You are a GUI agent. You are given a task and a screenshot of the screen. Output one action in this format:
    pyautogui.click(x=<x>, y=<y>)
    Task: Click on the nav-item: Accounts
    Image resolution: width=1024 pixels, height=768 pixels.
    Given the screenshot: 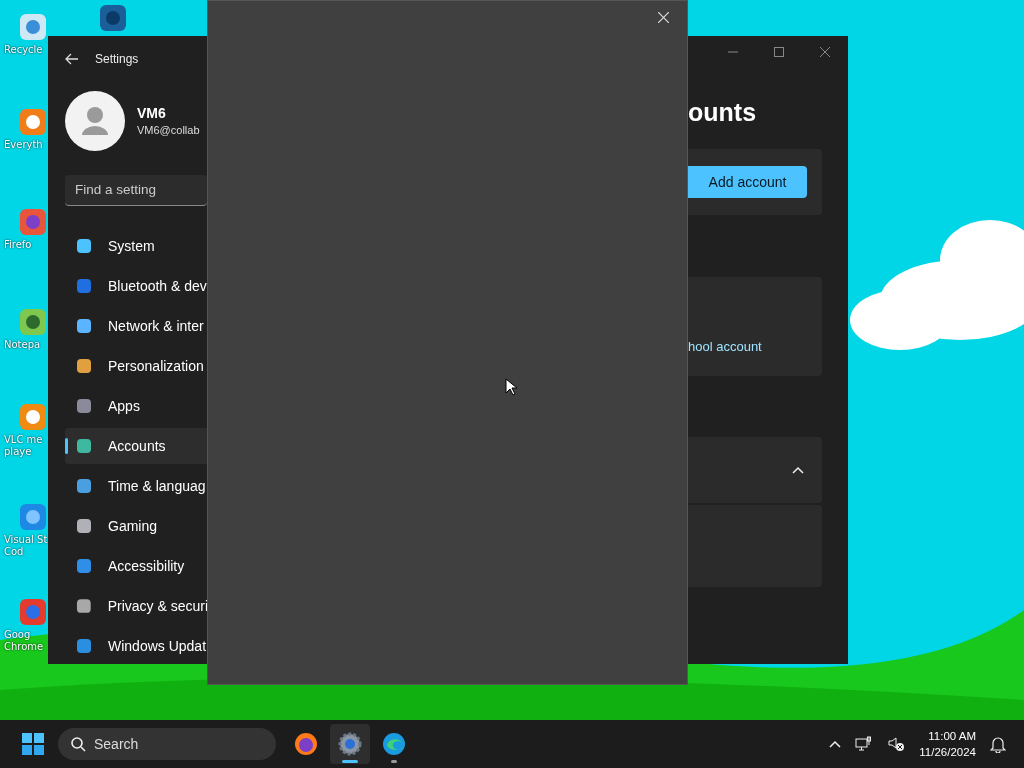 What is the action you would take?
    pyautogui.click(x=136, y=446)
    